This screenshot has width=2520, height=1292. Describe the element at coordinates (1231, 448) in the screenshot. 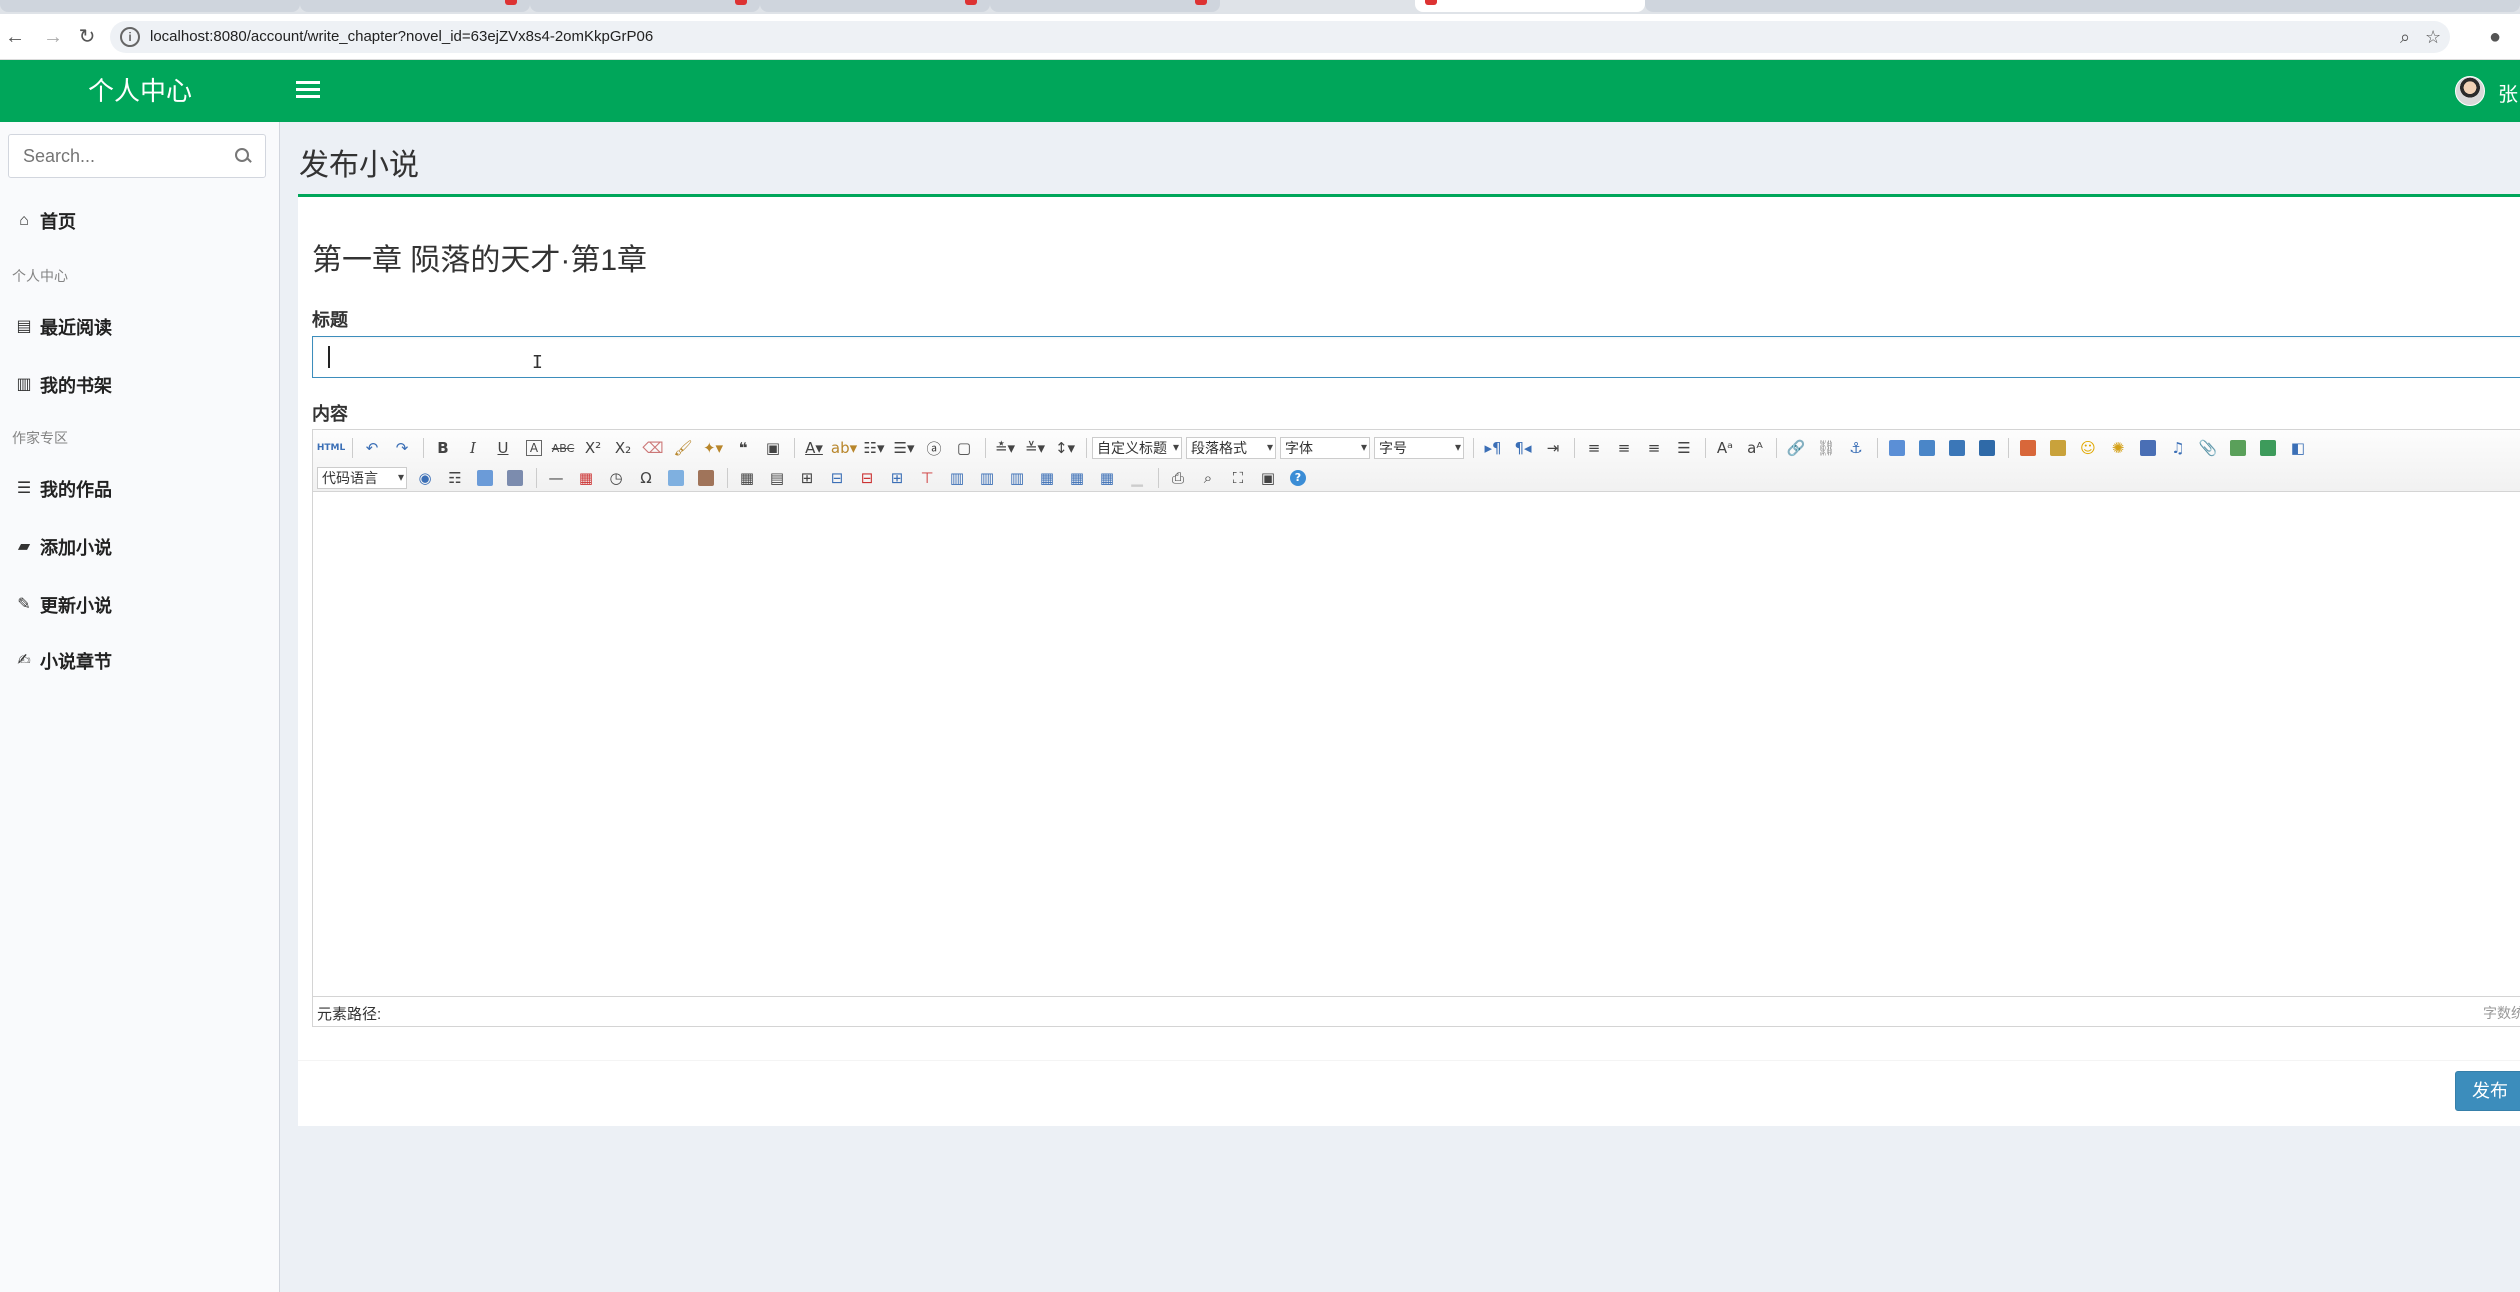

I see `paragraph-format-select: 段落格式` at that location.